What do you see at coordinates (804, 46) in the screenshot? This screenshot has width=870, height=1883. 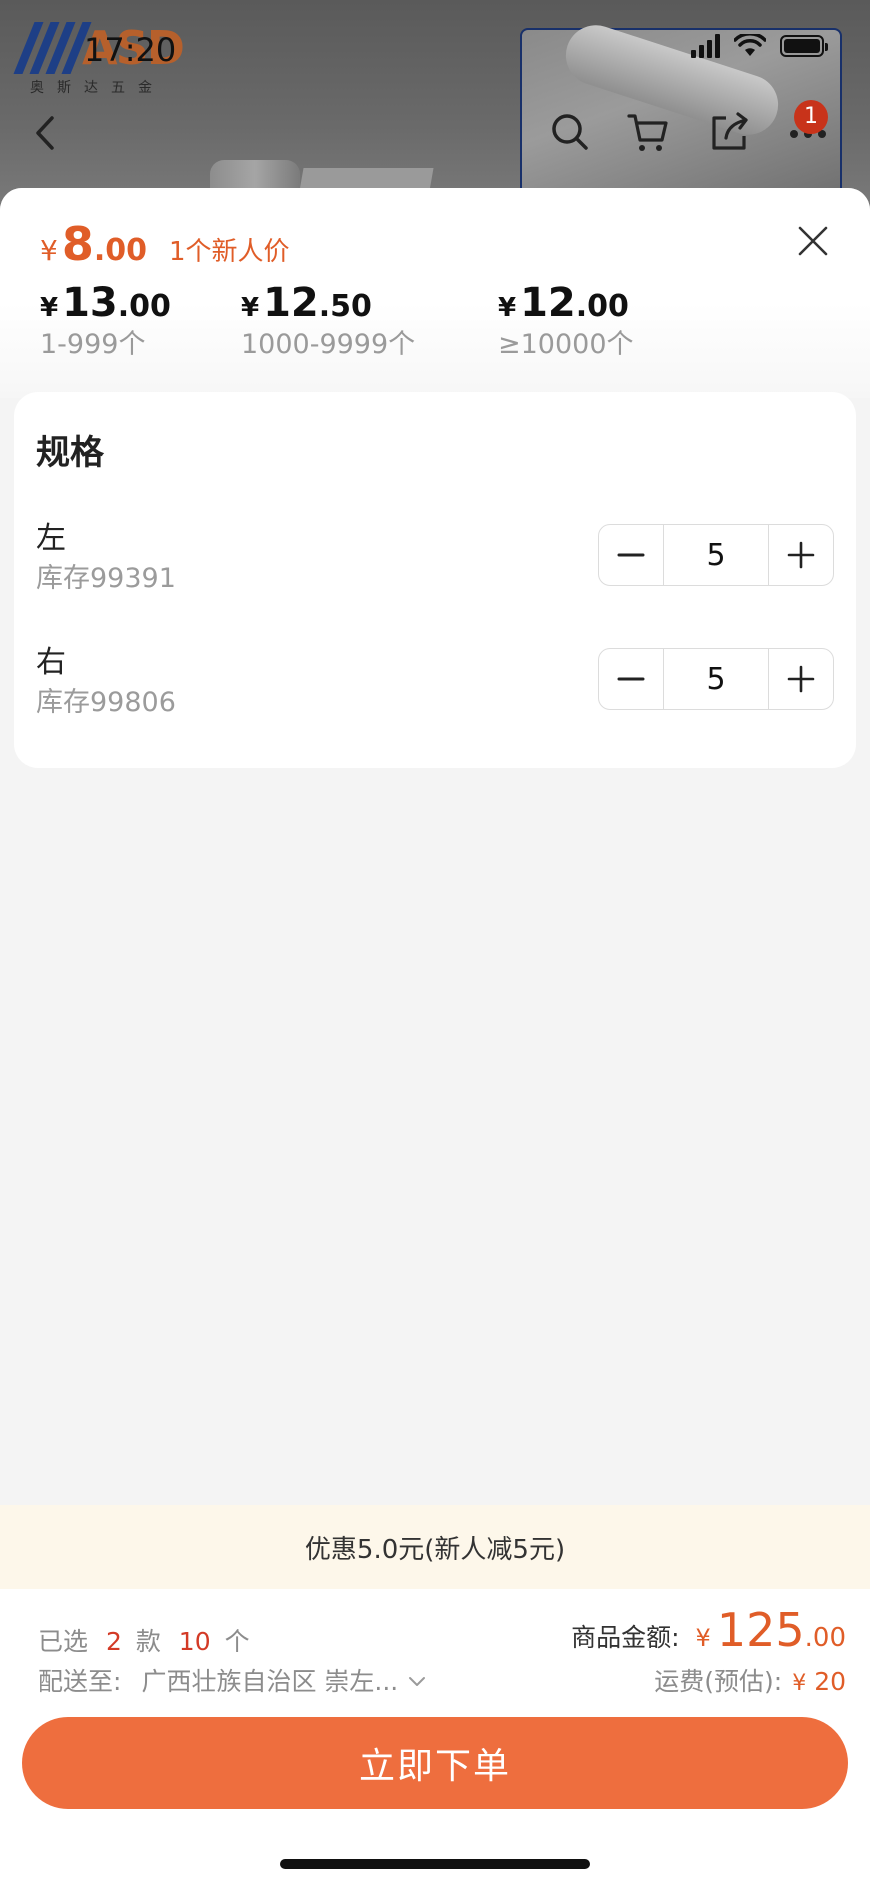 I see `battery-icon` at bounding box center [804, 46].